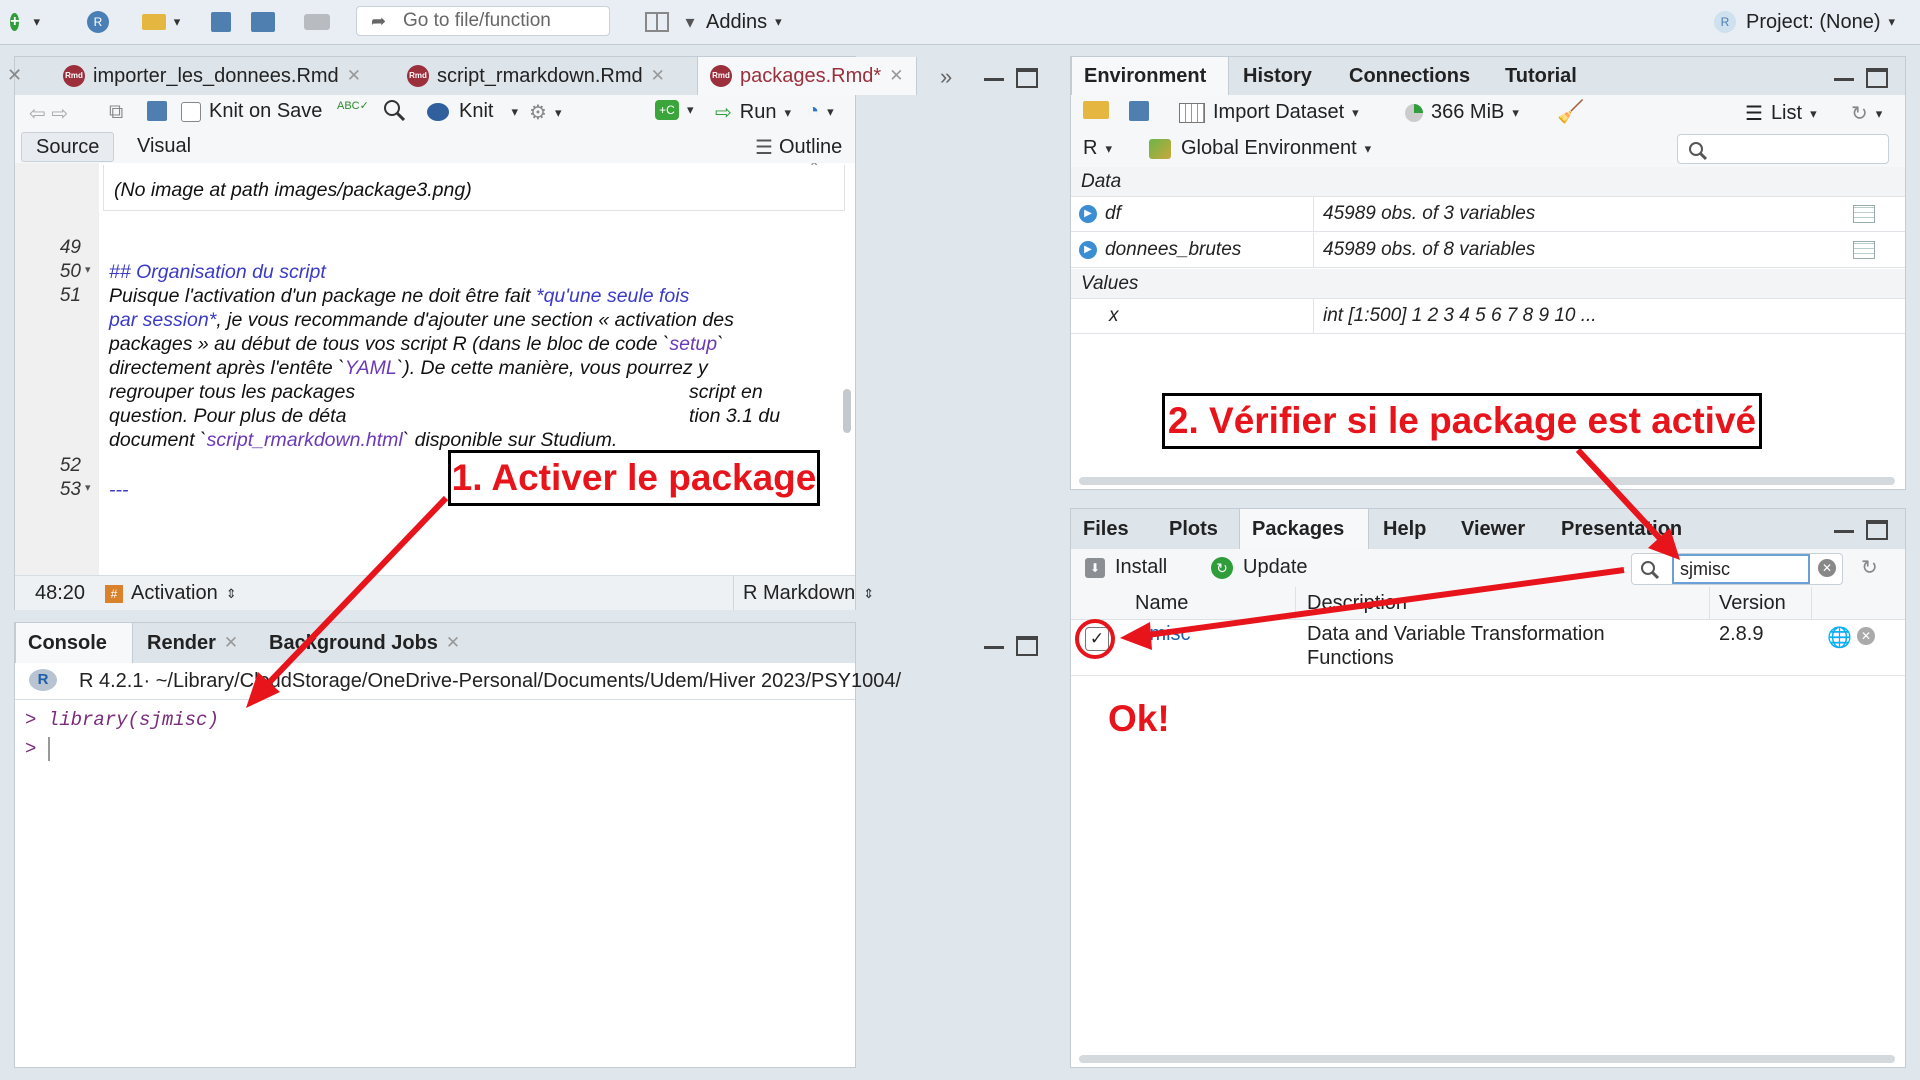 The width and height of the screenshot is (1920, 1080). Describe the element at coordinates (1139, 718) in the screenshot. I see `annotation-ok: Ok!` at that location.